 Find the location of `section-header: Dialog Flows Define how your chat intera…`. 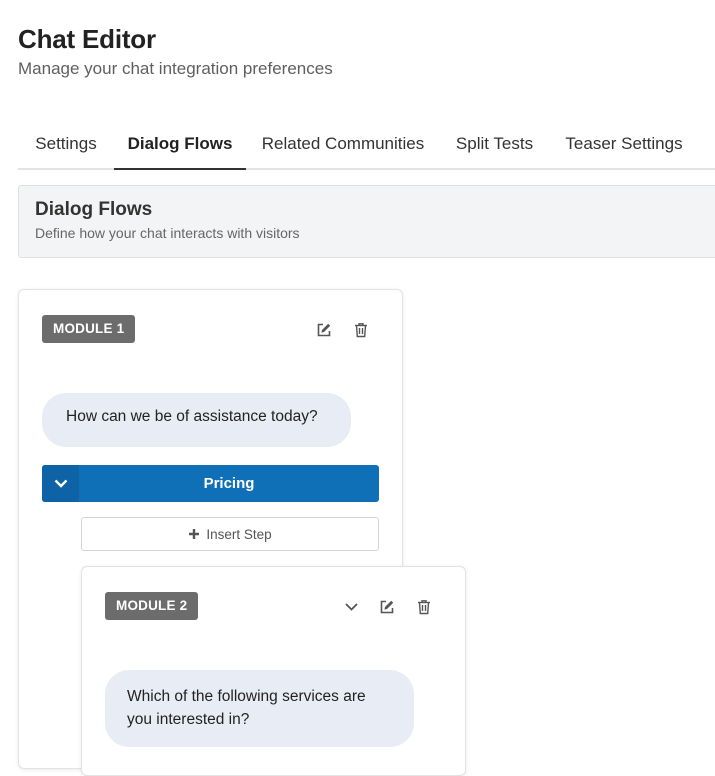

section-header: Dialog Flows Define how your chat intera… is located at coordinates (366, 221).